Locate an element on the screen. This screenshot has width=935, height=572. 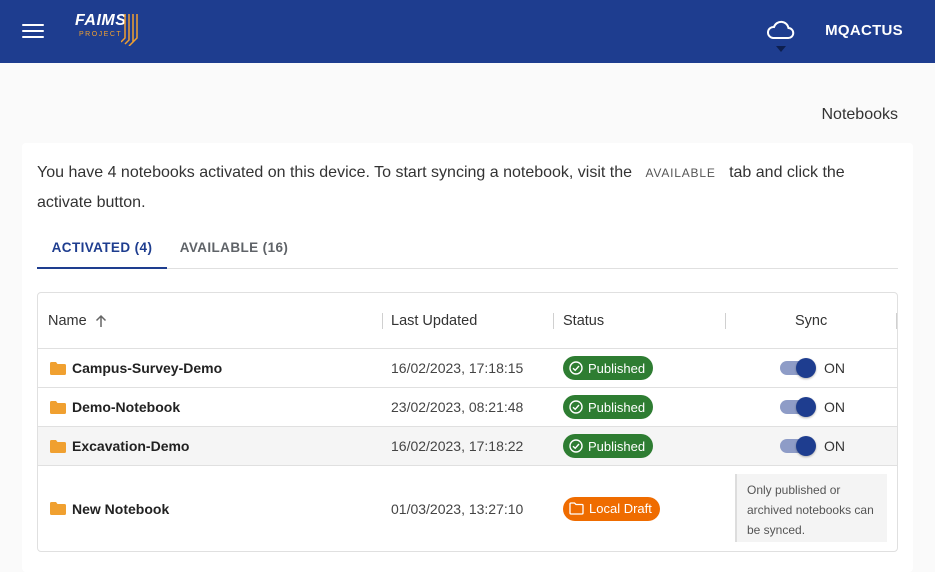
last-updated-cell: 01/03/2023, 13:27:10 is located at coordinates (457, 508).